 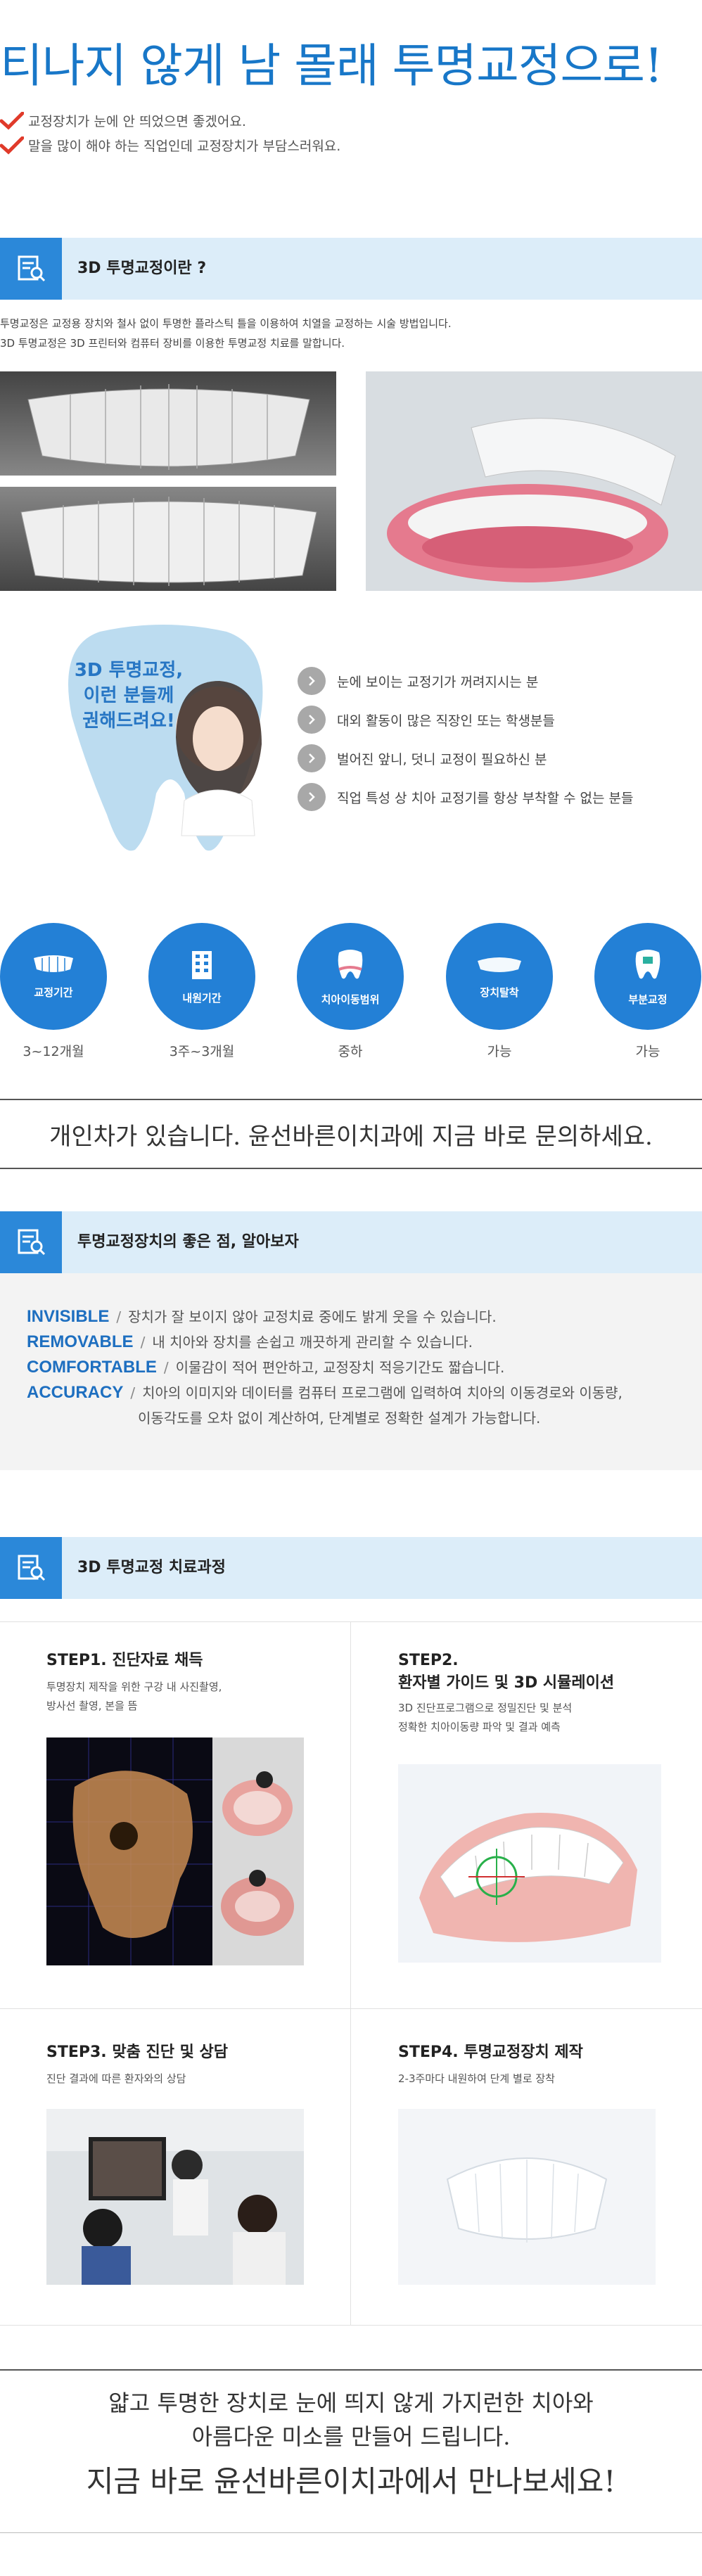 I want to click on benefit-item-continued: 이동각도를 오차 없이 계산하여, 단계별로 정확한 설계가 가능합니다., so click(x=339, y=1418).